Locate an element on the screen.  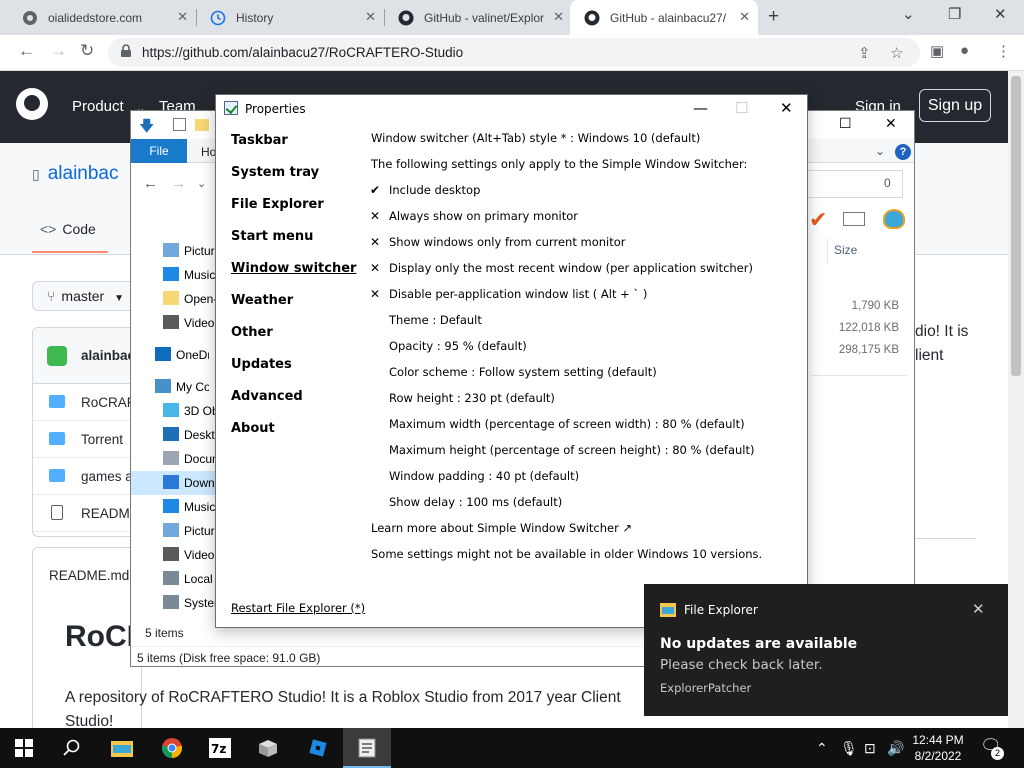
installer-icon is located at coordinates (268, 748).